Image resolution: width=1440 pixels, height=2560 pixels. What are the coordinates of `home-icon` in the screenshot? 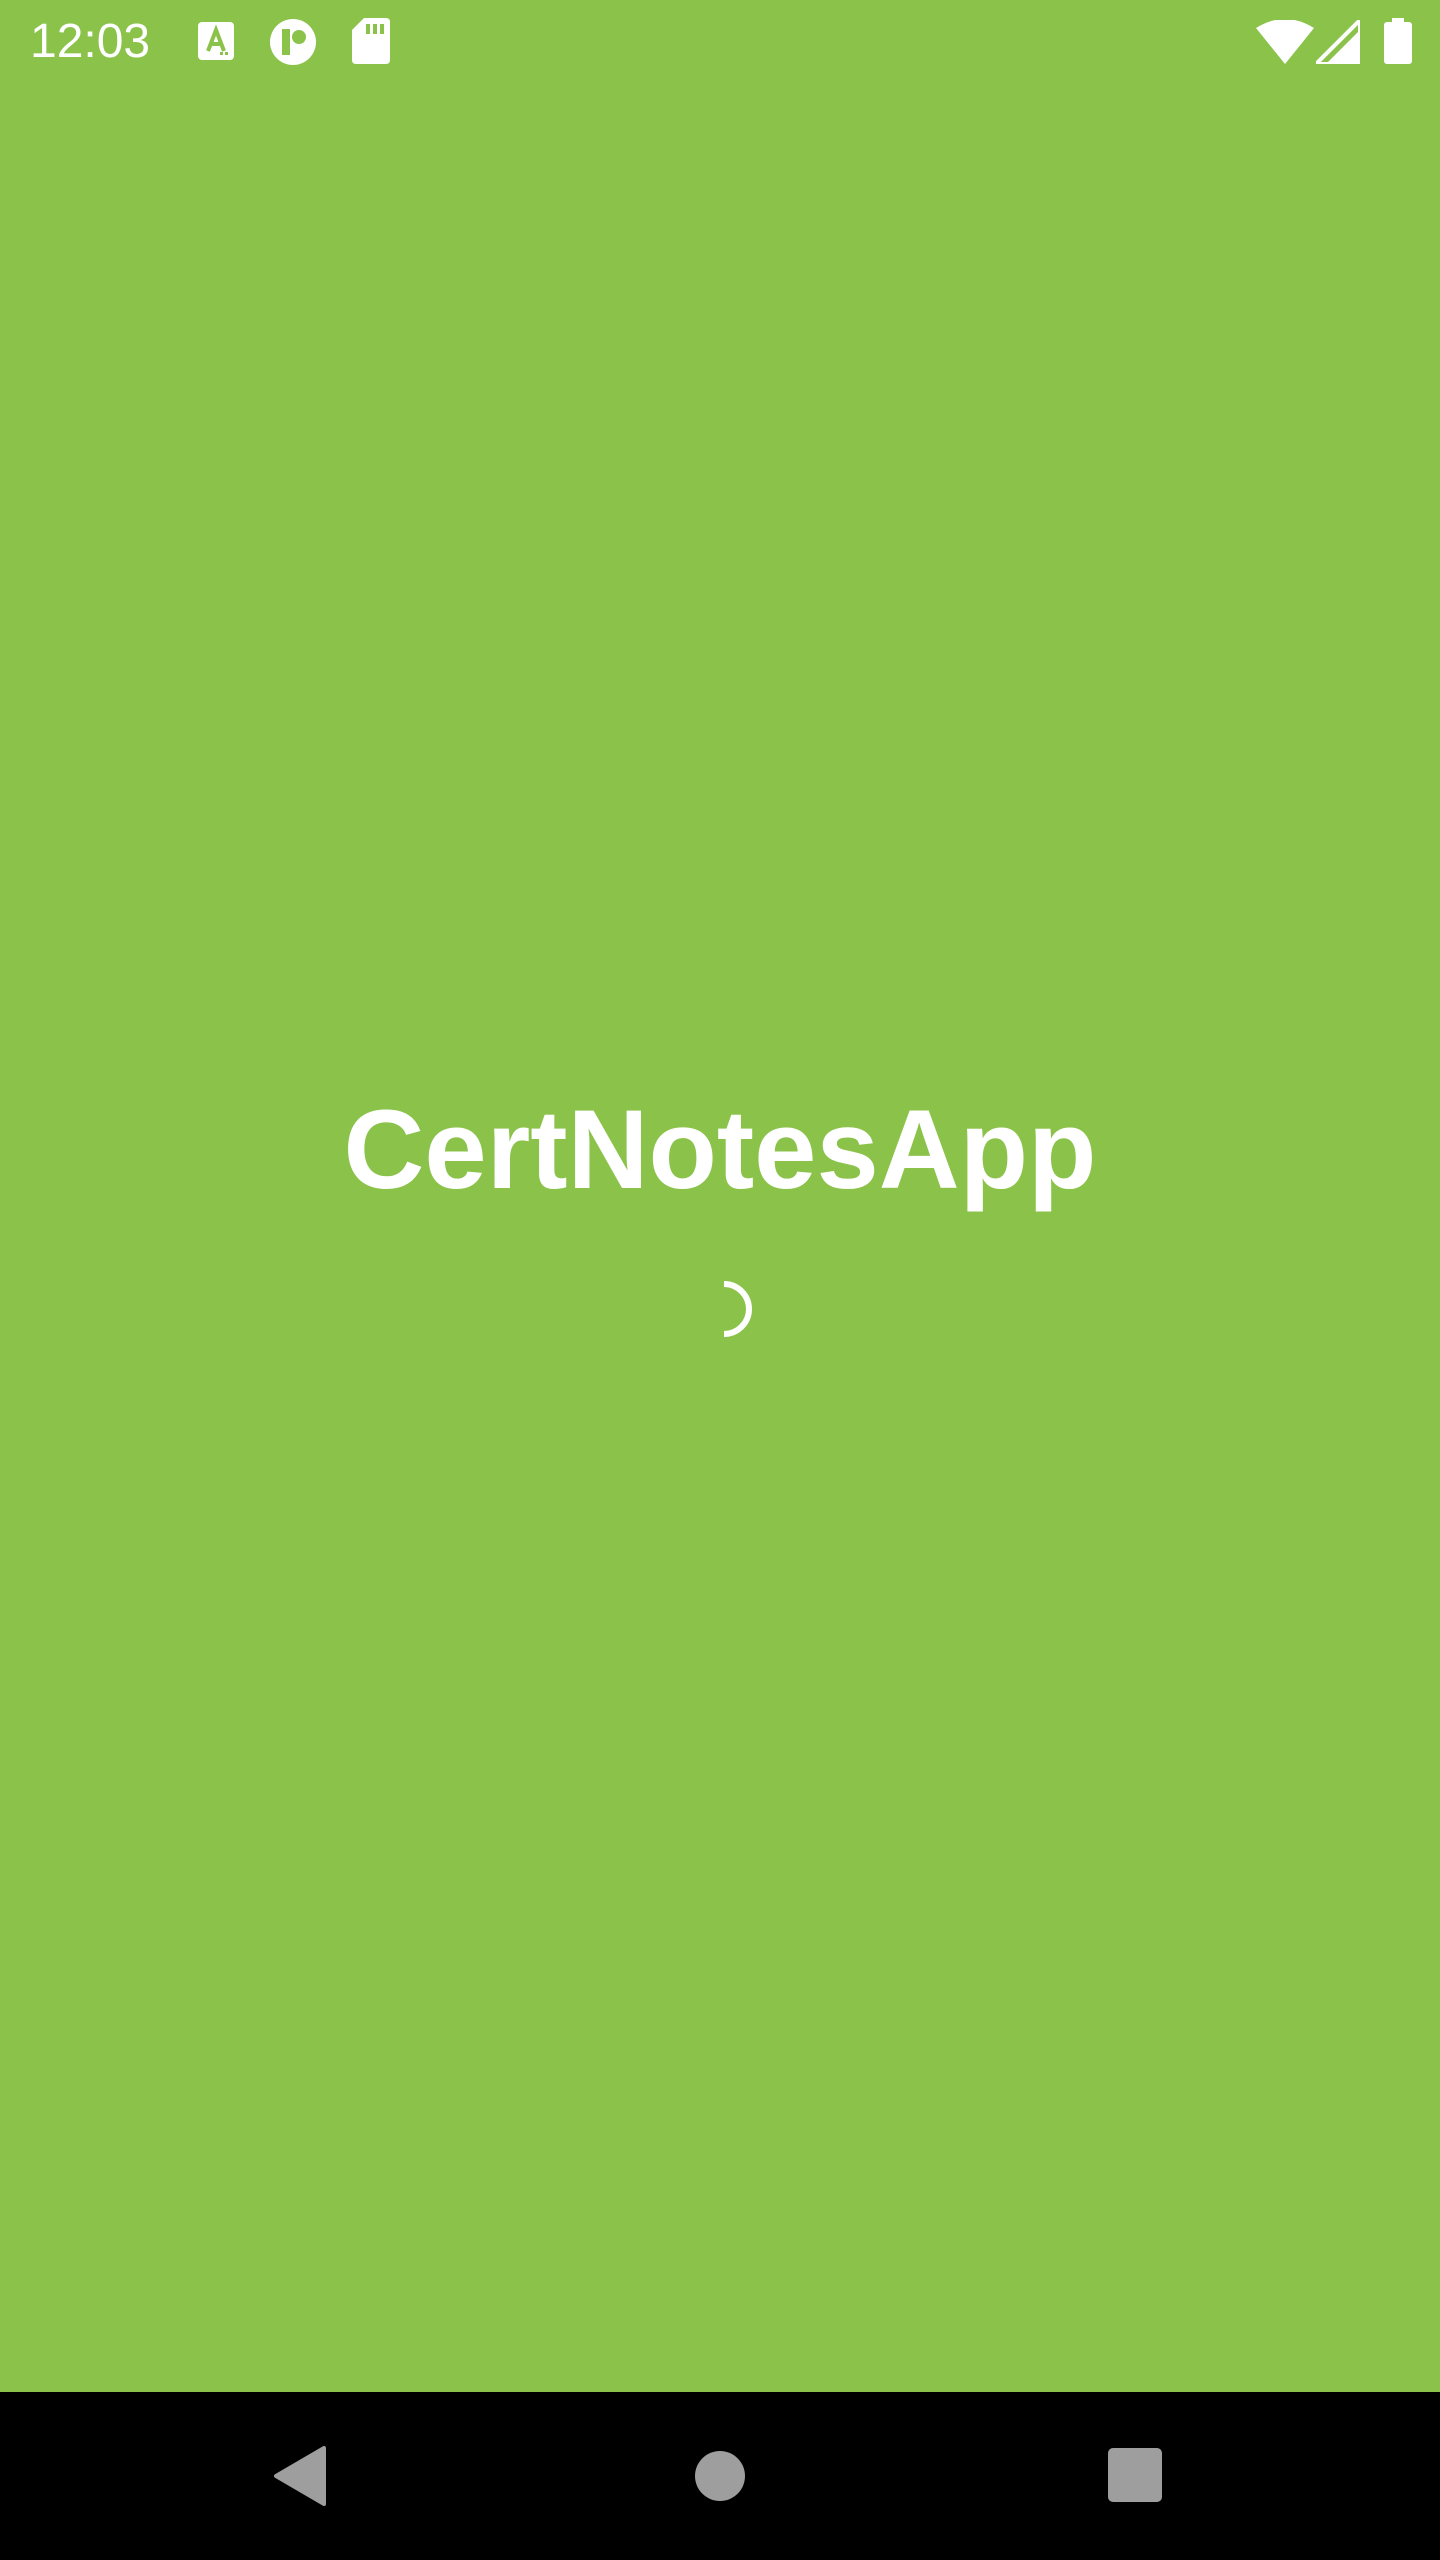 It's located at (720, 2476).